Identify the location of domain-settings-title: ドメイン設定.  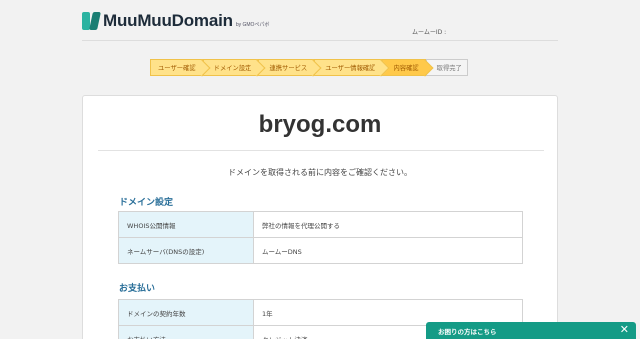
(146, 203).